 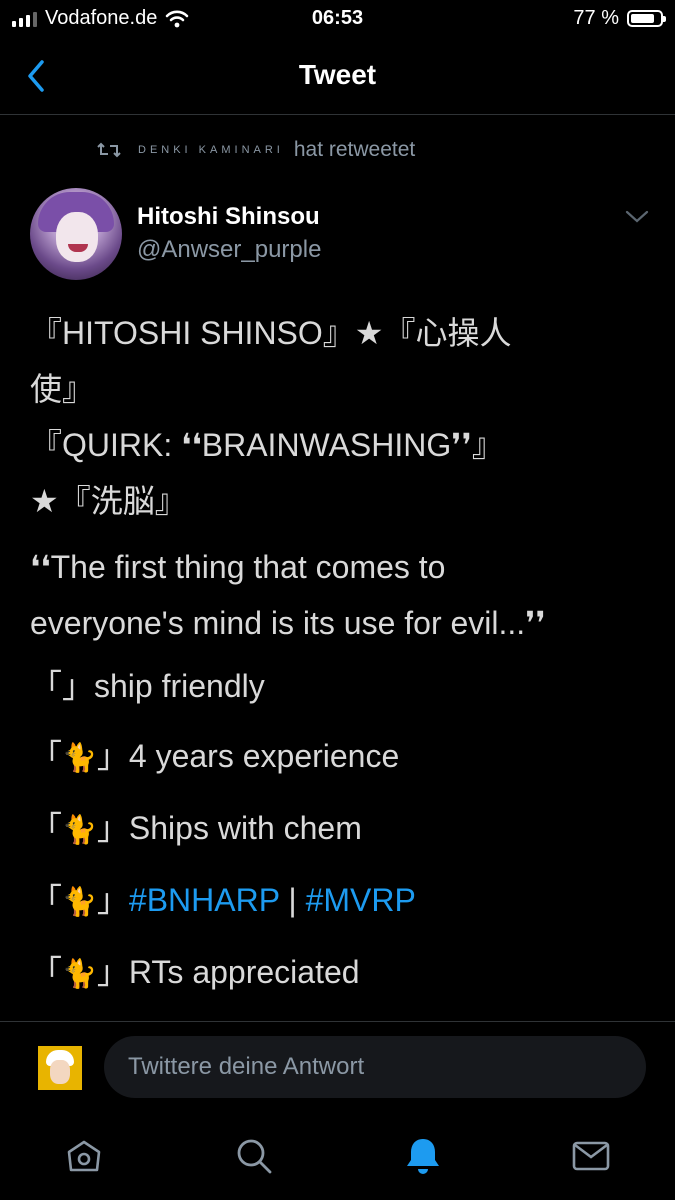 What do you see at coordinates (109, 150) in the screenshot?
I see `retweet-icon` at bounding box center [109, 150].